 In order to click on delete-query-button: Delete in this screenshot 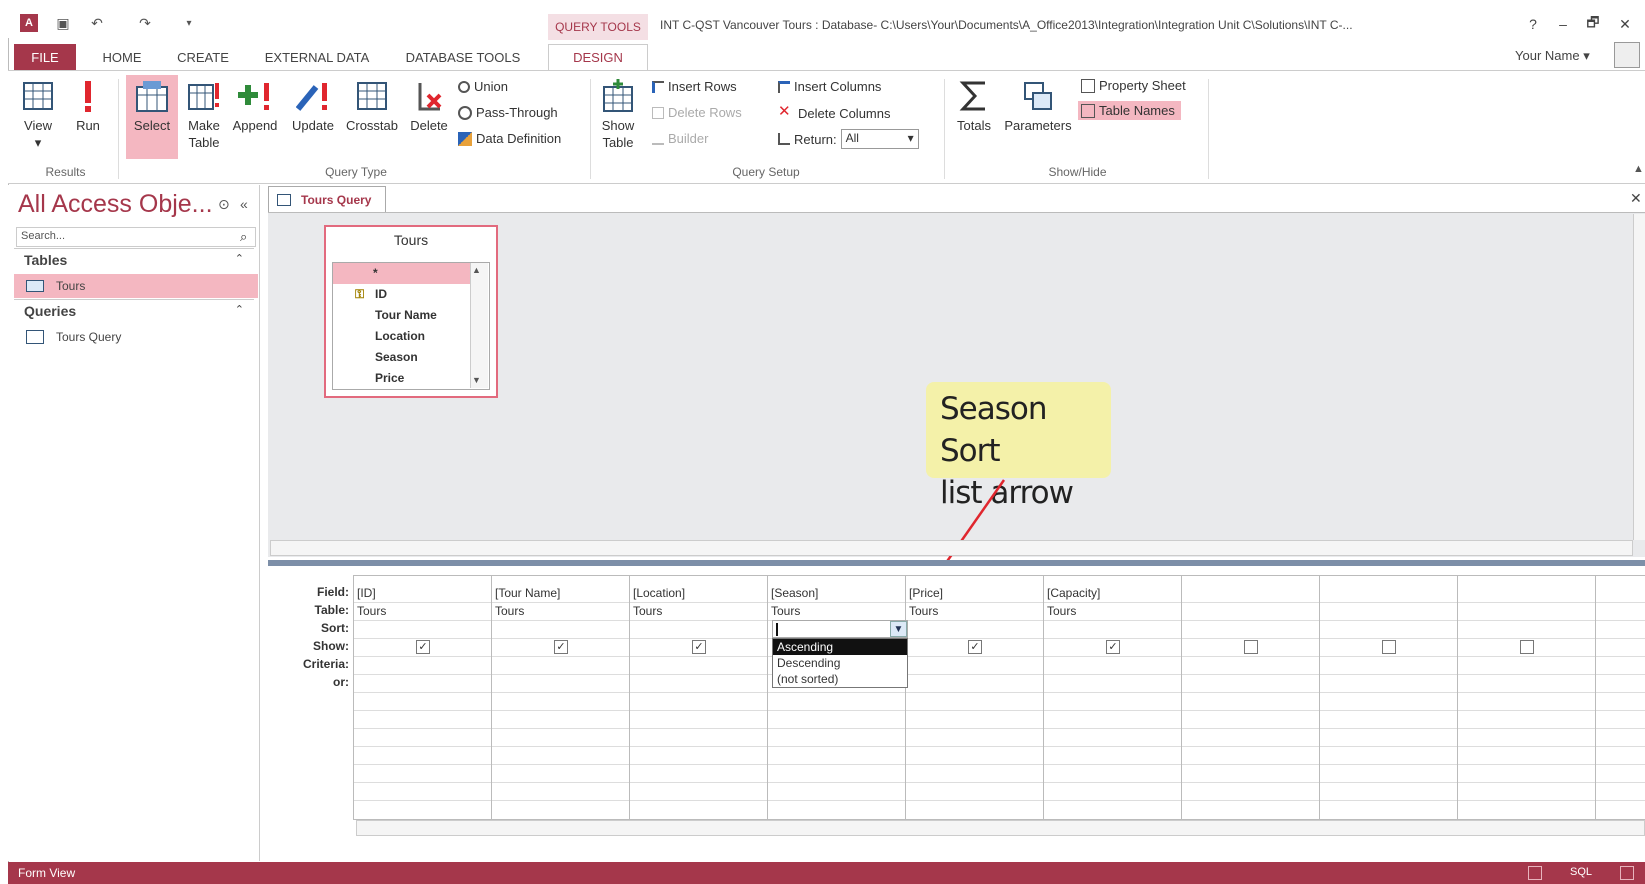, I will do `click(429, 106)`.